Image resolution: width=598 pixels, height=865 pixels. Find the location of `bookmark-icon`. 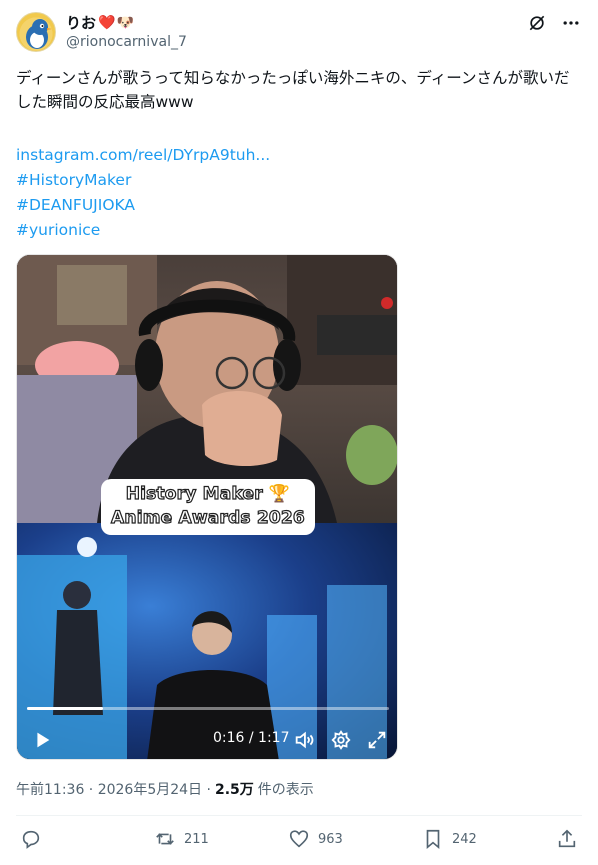

bookmark-icon is located at coordinates (433, 839).